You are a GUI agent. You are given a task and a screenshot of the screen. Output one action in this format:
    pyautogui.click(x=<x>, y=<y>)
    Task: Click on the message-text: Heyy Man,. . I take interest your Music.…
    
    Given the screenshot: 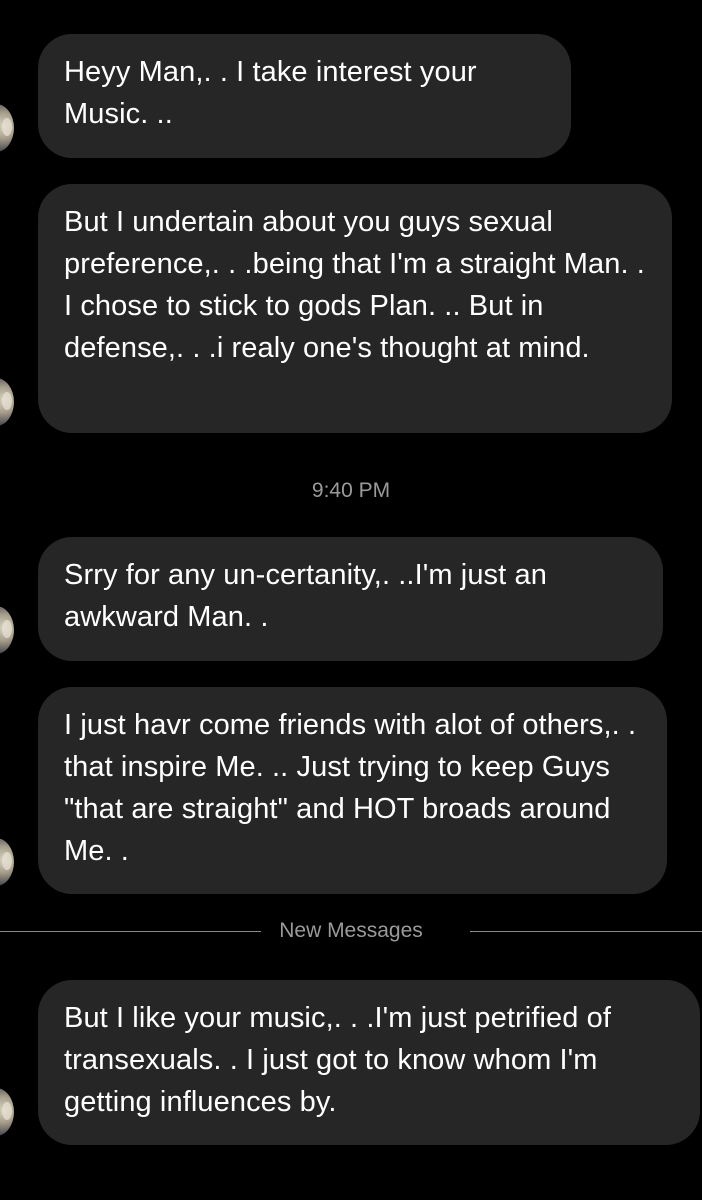 What is the action you would take?
    pyautogui.click(x=270, y=93)
    